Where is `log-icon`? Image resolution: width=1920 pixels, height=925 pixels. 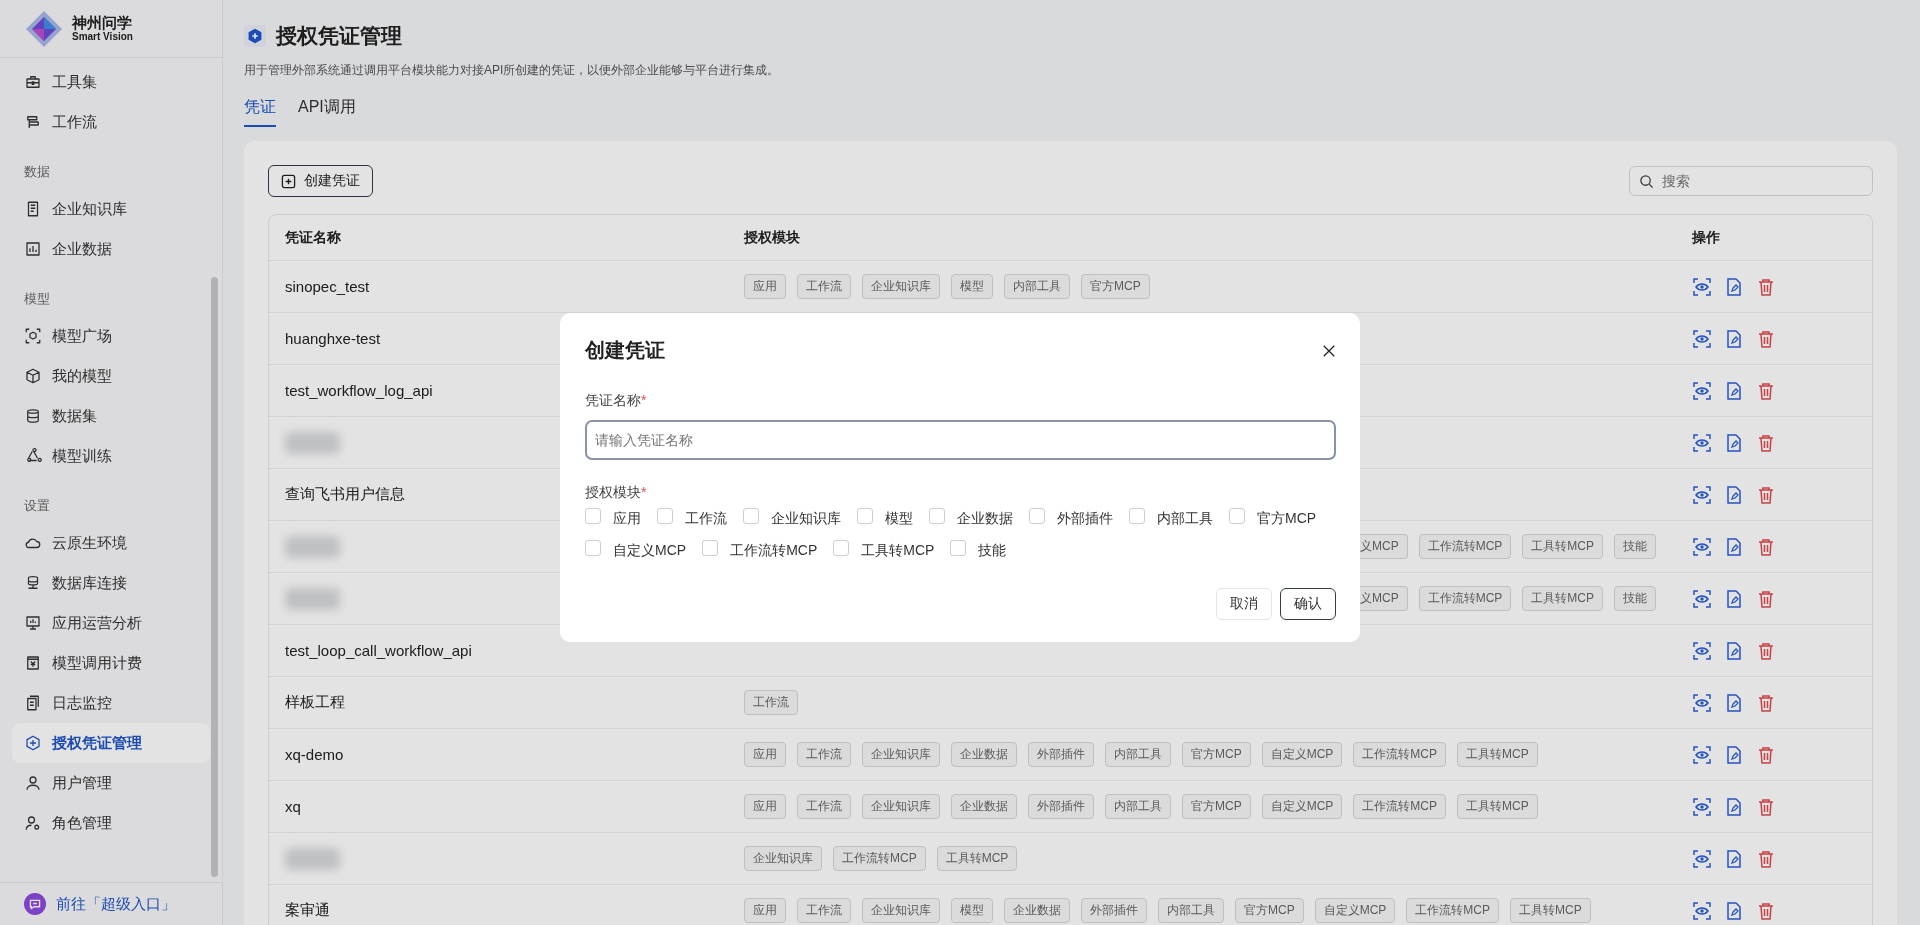
log-icon is located at coordinates (33, 703).